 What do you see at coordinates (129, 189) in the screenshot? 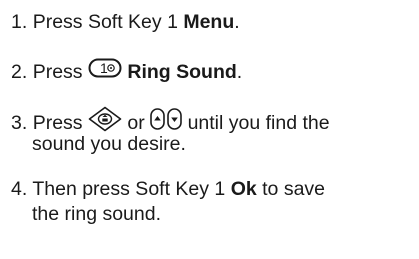
I see `step-4-text: Then press Soft Key 1` at bounding box center [129, 189].